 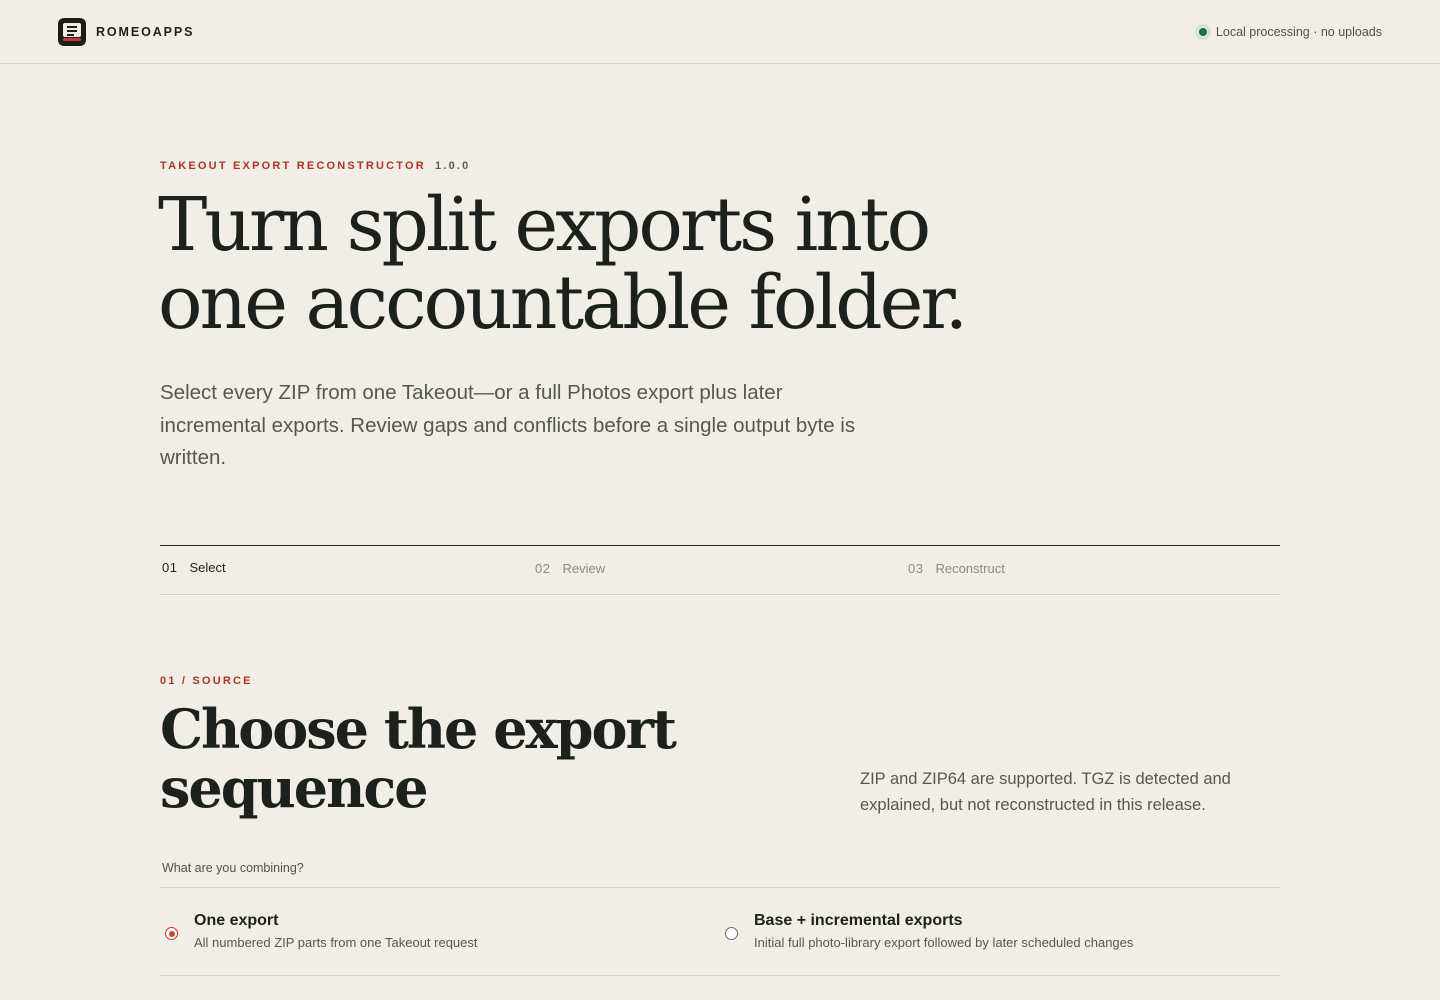 I want to click on hero-title-line-2: one accountable folder., so click(x=563, y=303).